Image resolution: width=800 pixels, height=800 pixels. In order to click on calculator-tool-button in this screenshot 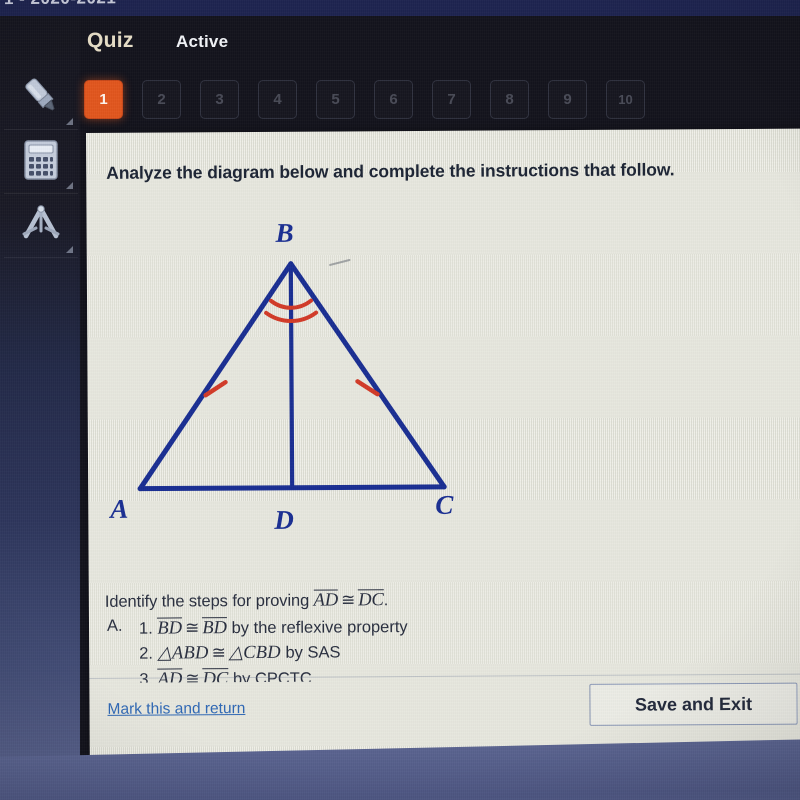, I will do `click(41, 163)`.